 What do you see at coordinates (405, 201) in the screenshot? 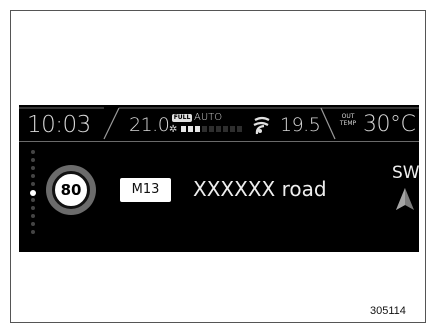
I see `compass-arrow-icon` at bounding box center [405, 201].